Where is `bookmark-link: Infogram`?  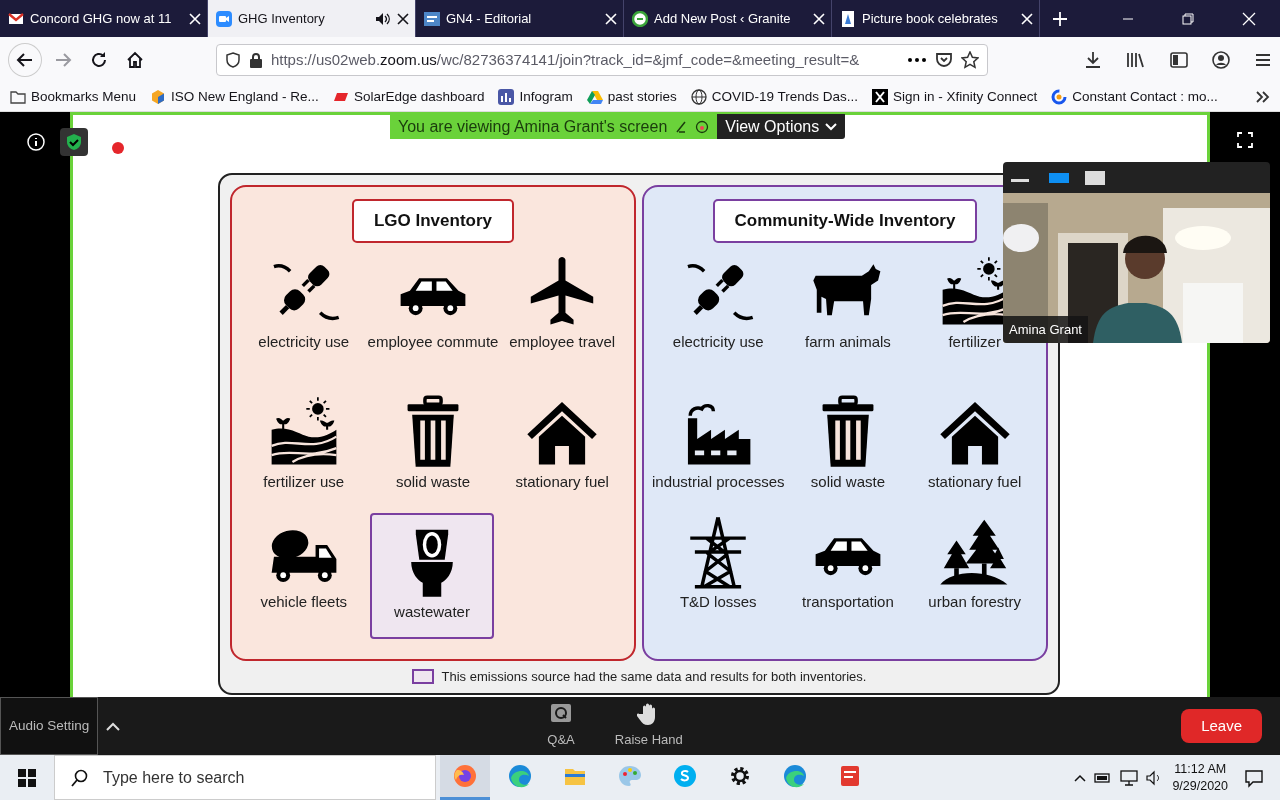 bookmark-link: Infogram is located at coordinates (546, 97).